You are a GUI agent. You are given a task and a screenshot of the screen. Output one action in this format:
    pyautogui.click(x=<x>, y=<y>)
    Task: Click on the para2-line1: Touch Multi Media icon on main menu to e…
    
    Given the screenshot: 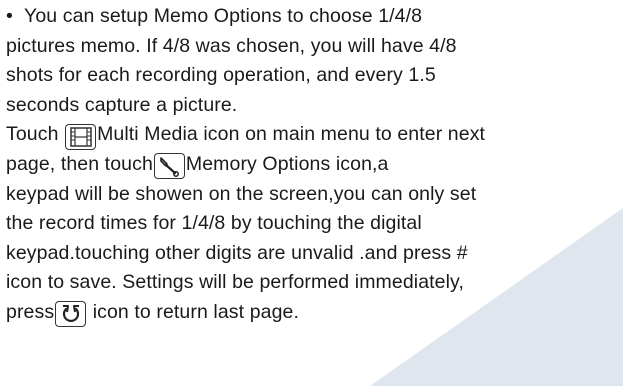 What is the action you would take?
    pyautogui.click(x=313, y=135)
    